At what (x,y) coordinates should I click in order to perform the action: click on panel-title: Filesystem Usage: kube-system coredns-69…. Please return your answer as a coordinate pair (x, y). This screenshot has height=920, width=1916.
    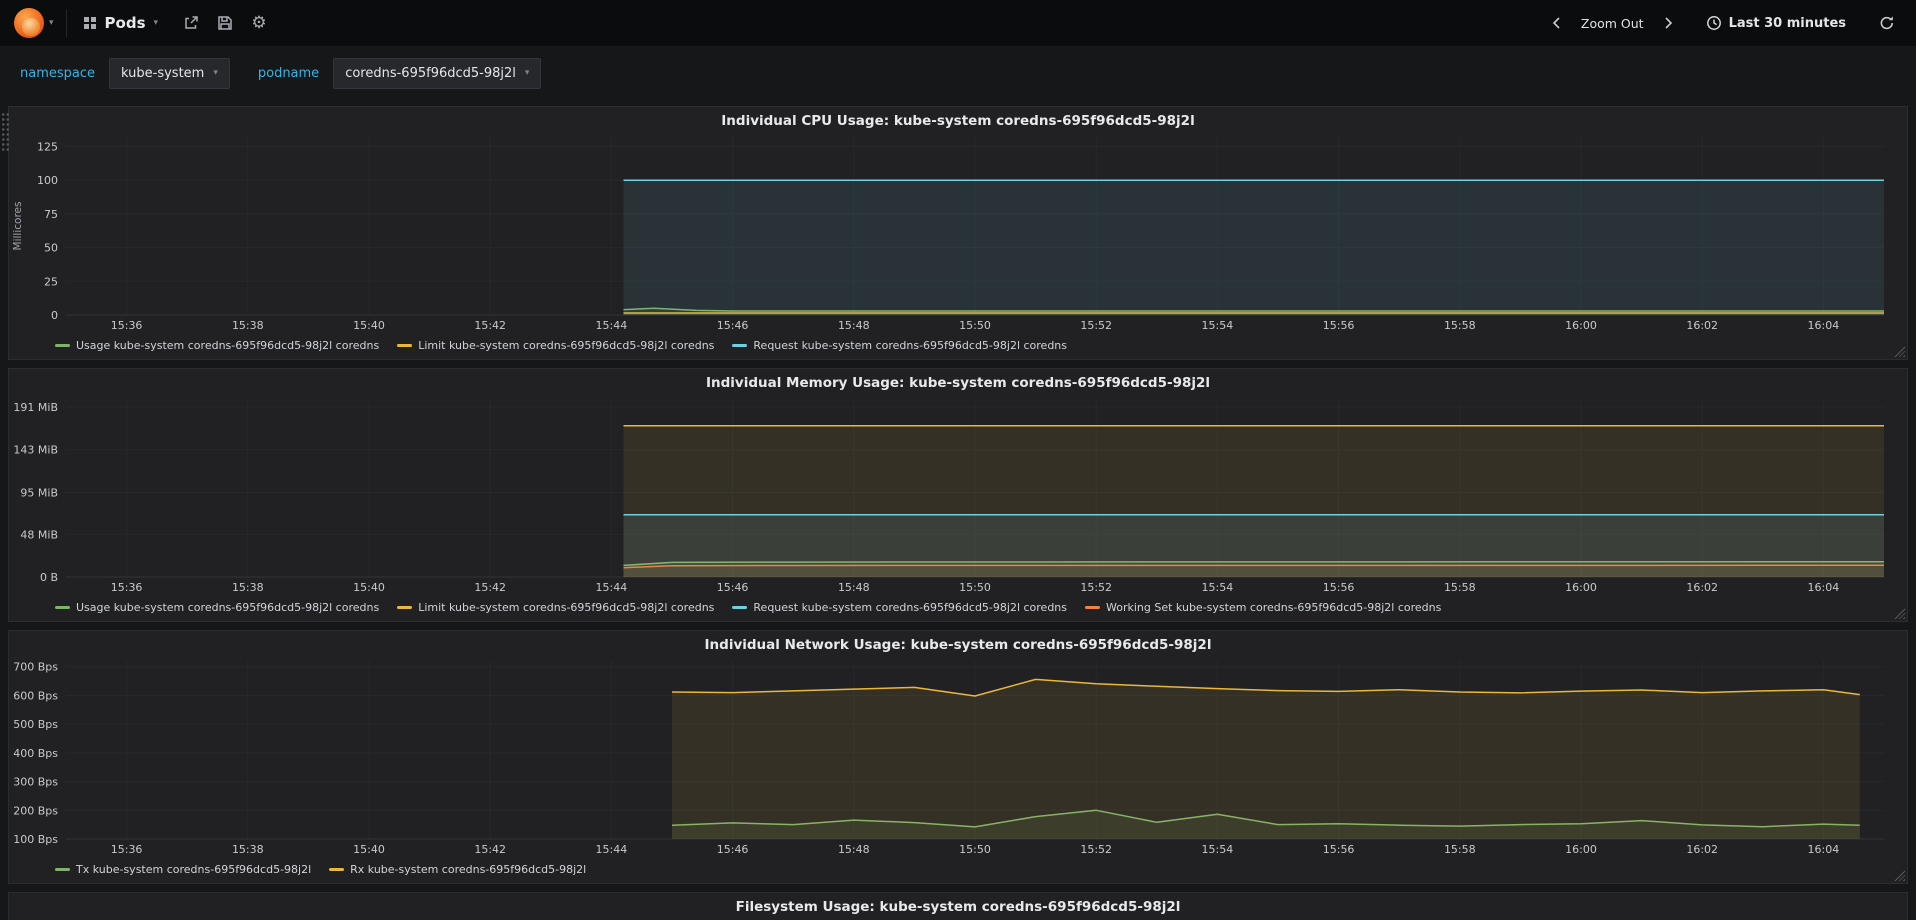
    Looking at the image, I should click on (958, 905).